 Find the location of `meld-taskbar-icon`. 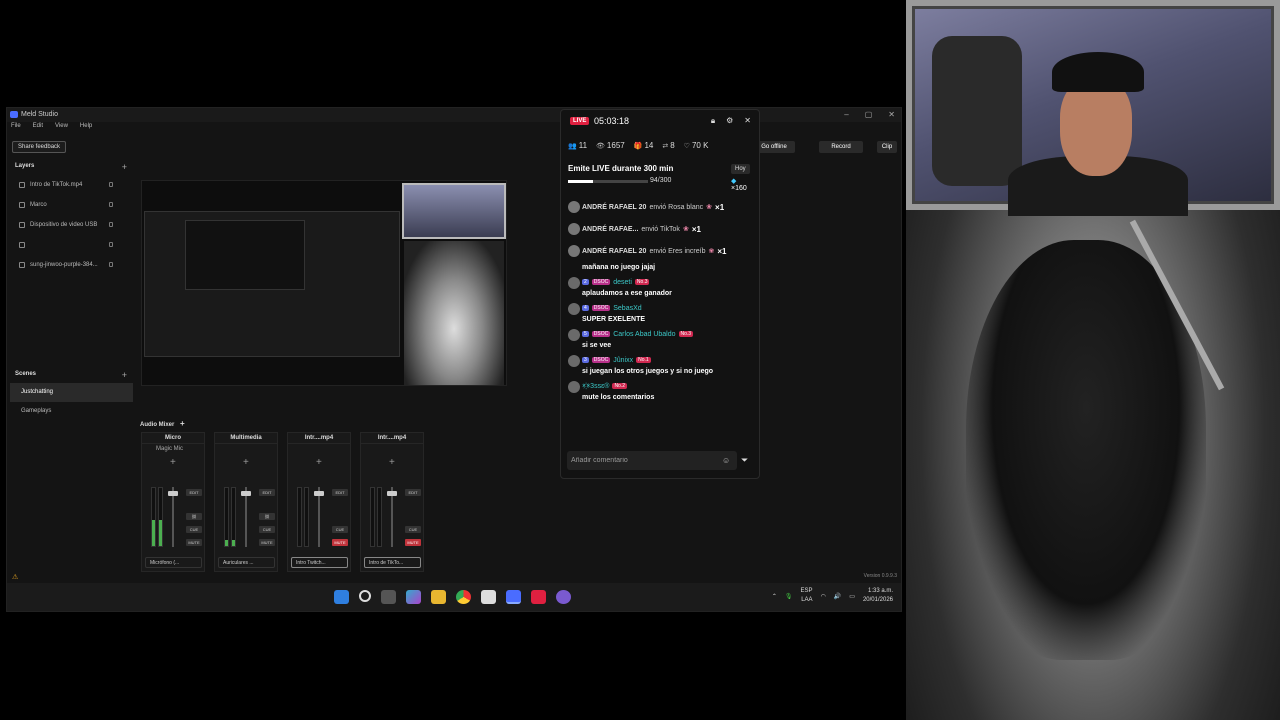

meld-taskbar-icon is located at coordinates (513, 597).